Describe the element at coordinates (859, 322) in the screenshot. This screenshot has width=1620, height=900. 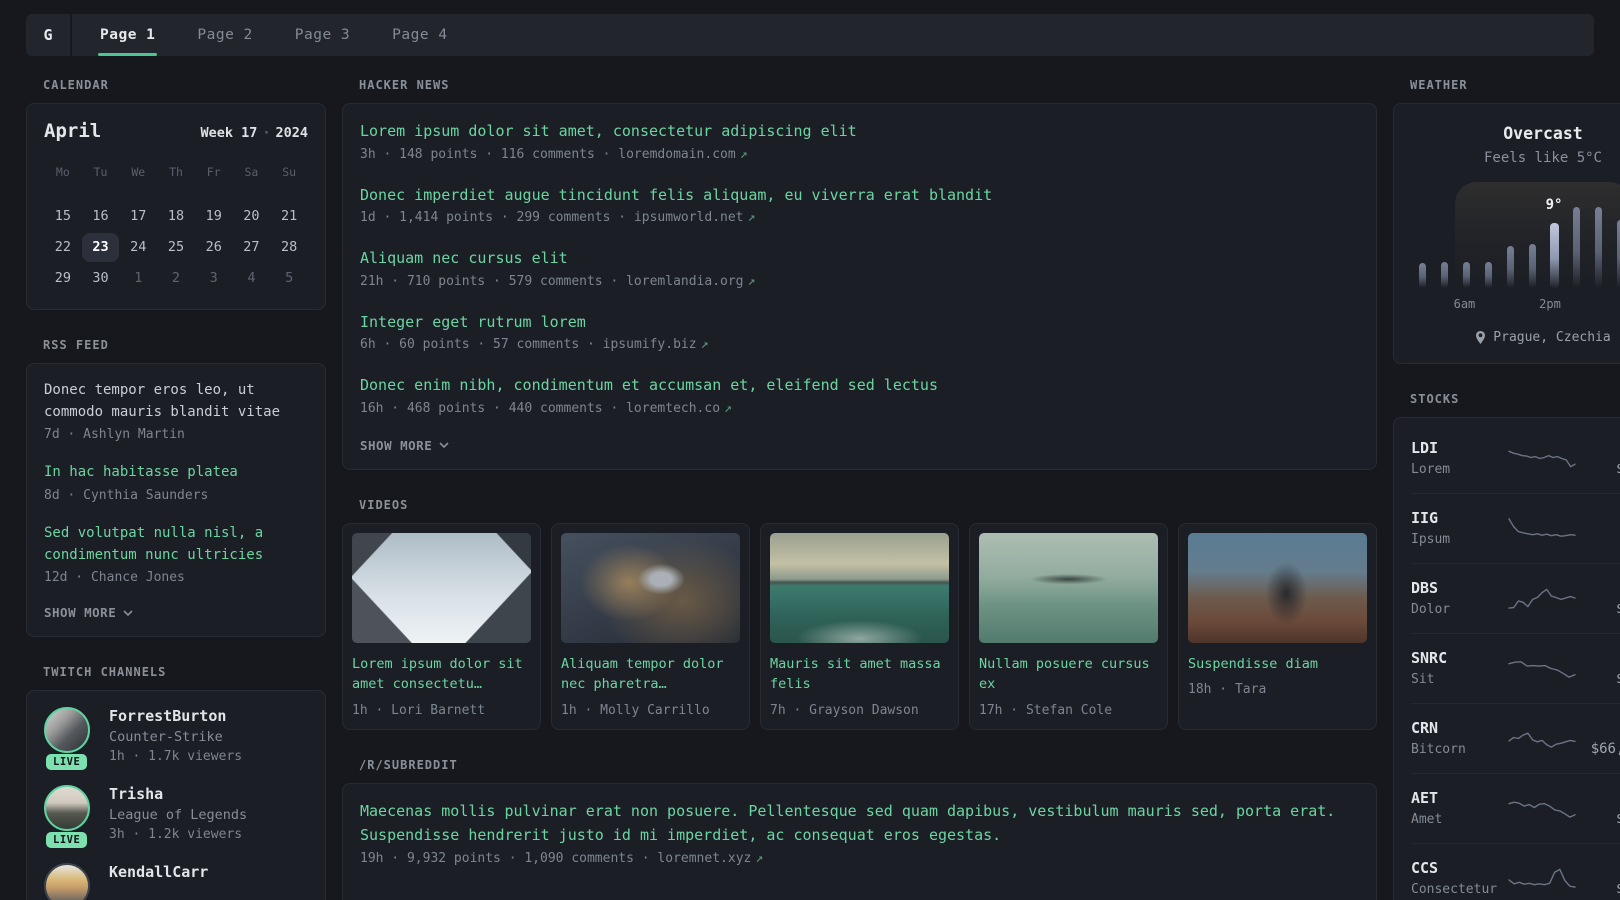
I see `hackernews-item-title: Integer eget rutrum lorem` at that location.